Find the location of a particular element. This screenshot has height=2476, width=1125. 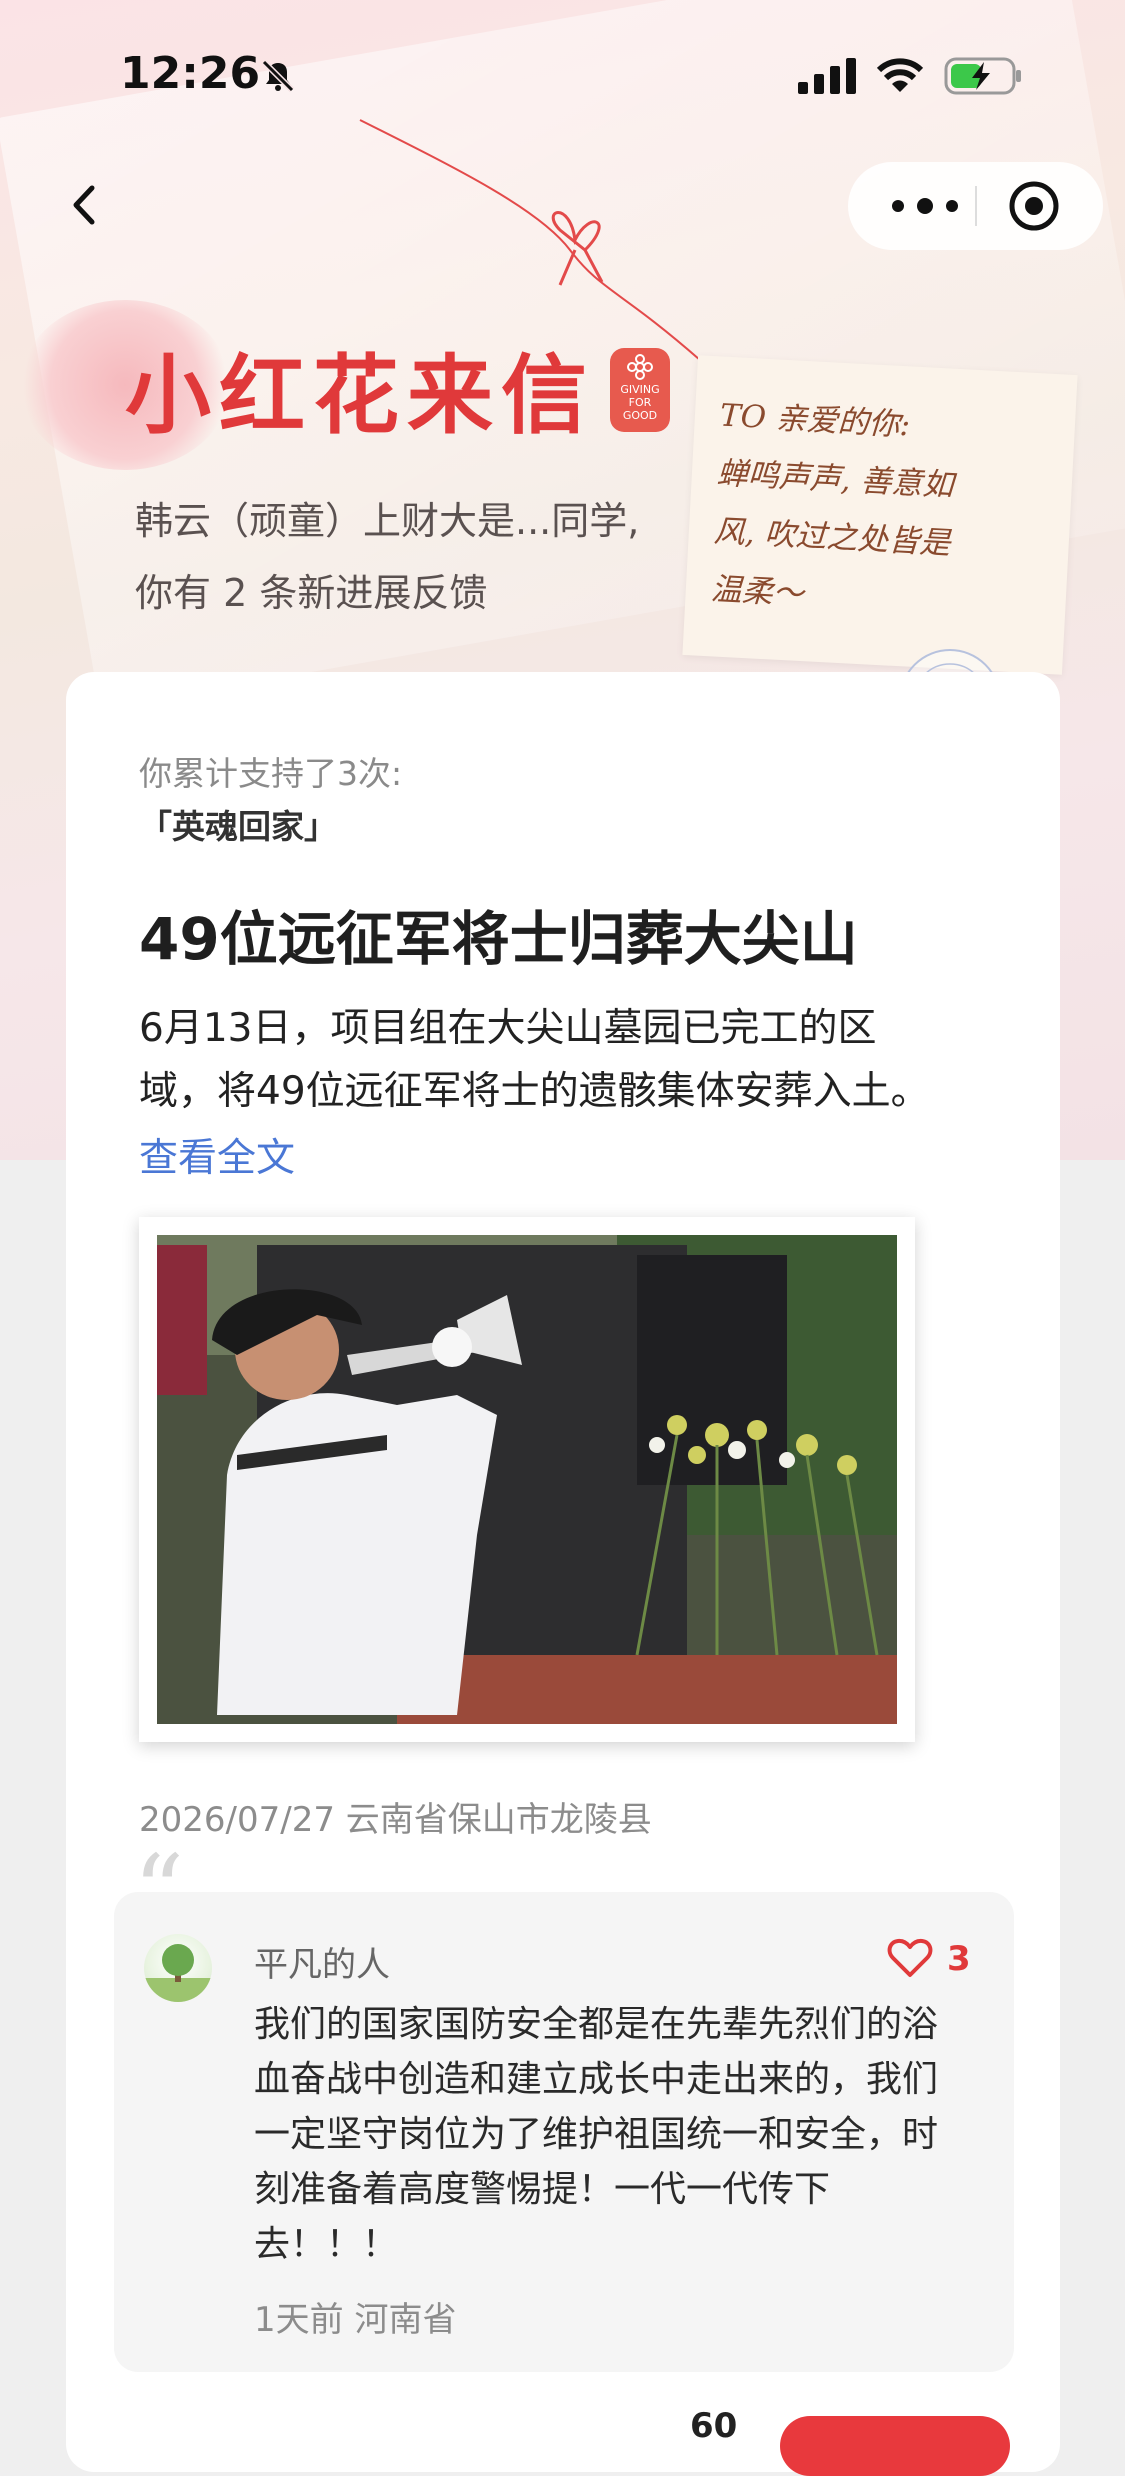

capsule-divider is located at coordinates (976, 206).